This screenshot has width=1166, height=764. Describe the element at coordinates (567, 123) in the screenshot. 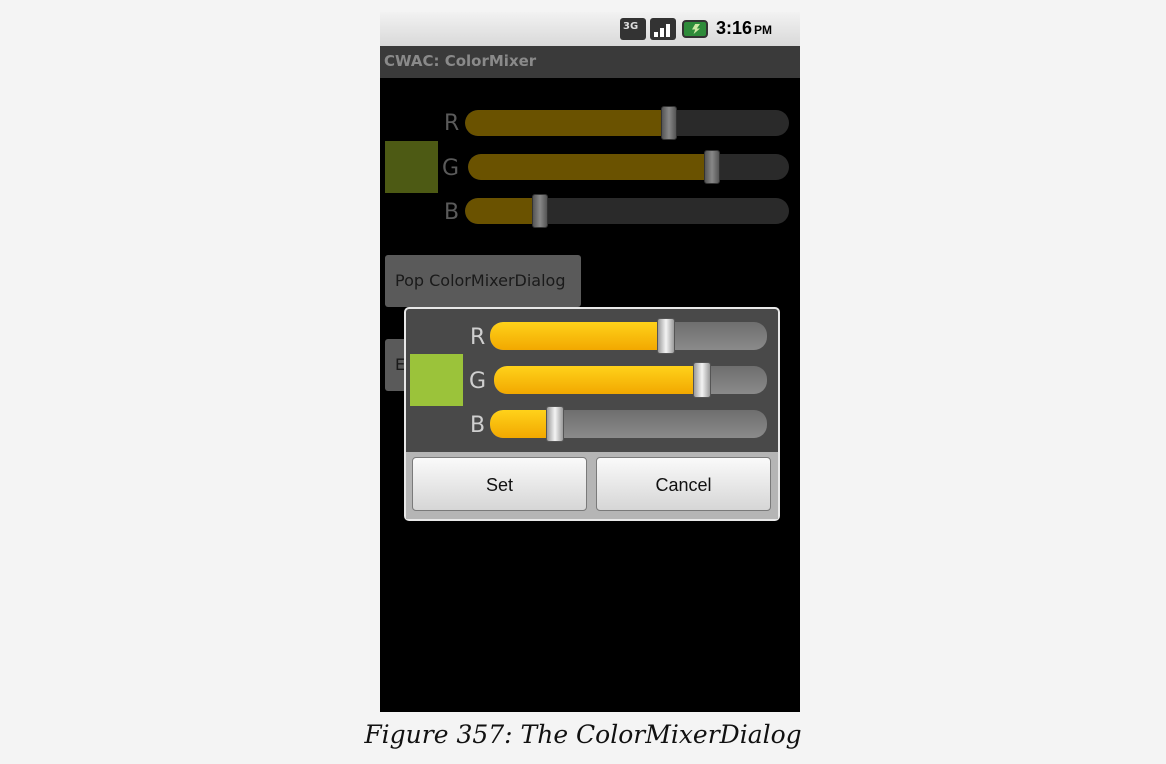

I see `background-slider-fill-r` at that location.